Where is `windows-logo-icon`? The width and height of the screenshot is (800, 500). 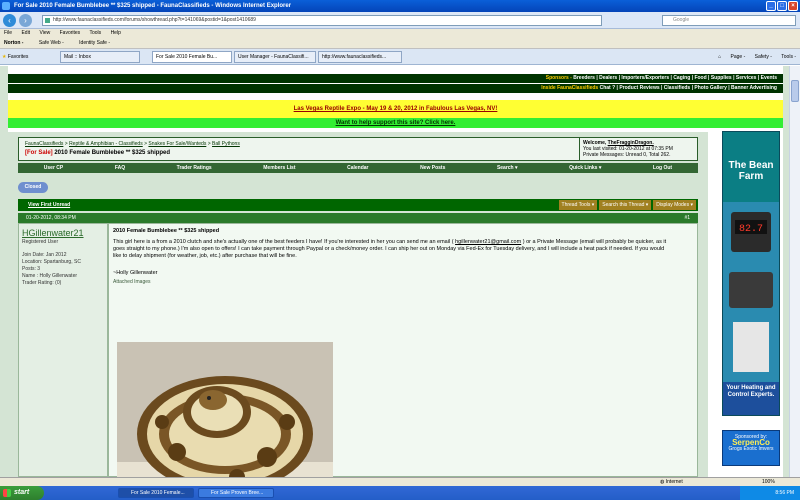
windows-logo-icon is located at coordinates (7, 493).